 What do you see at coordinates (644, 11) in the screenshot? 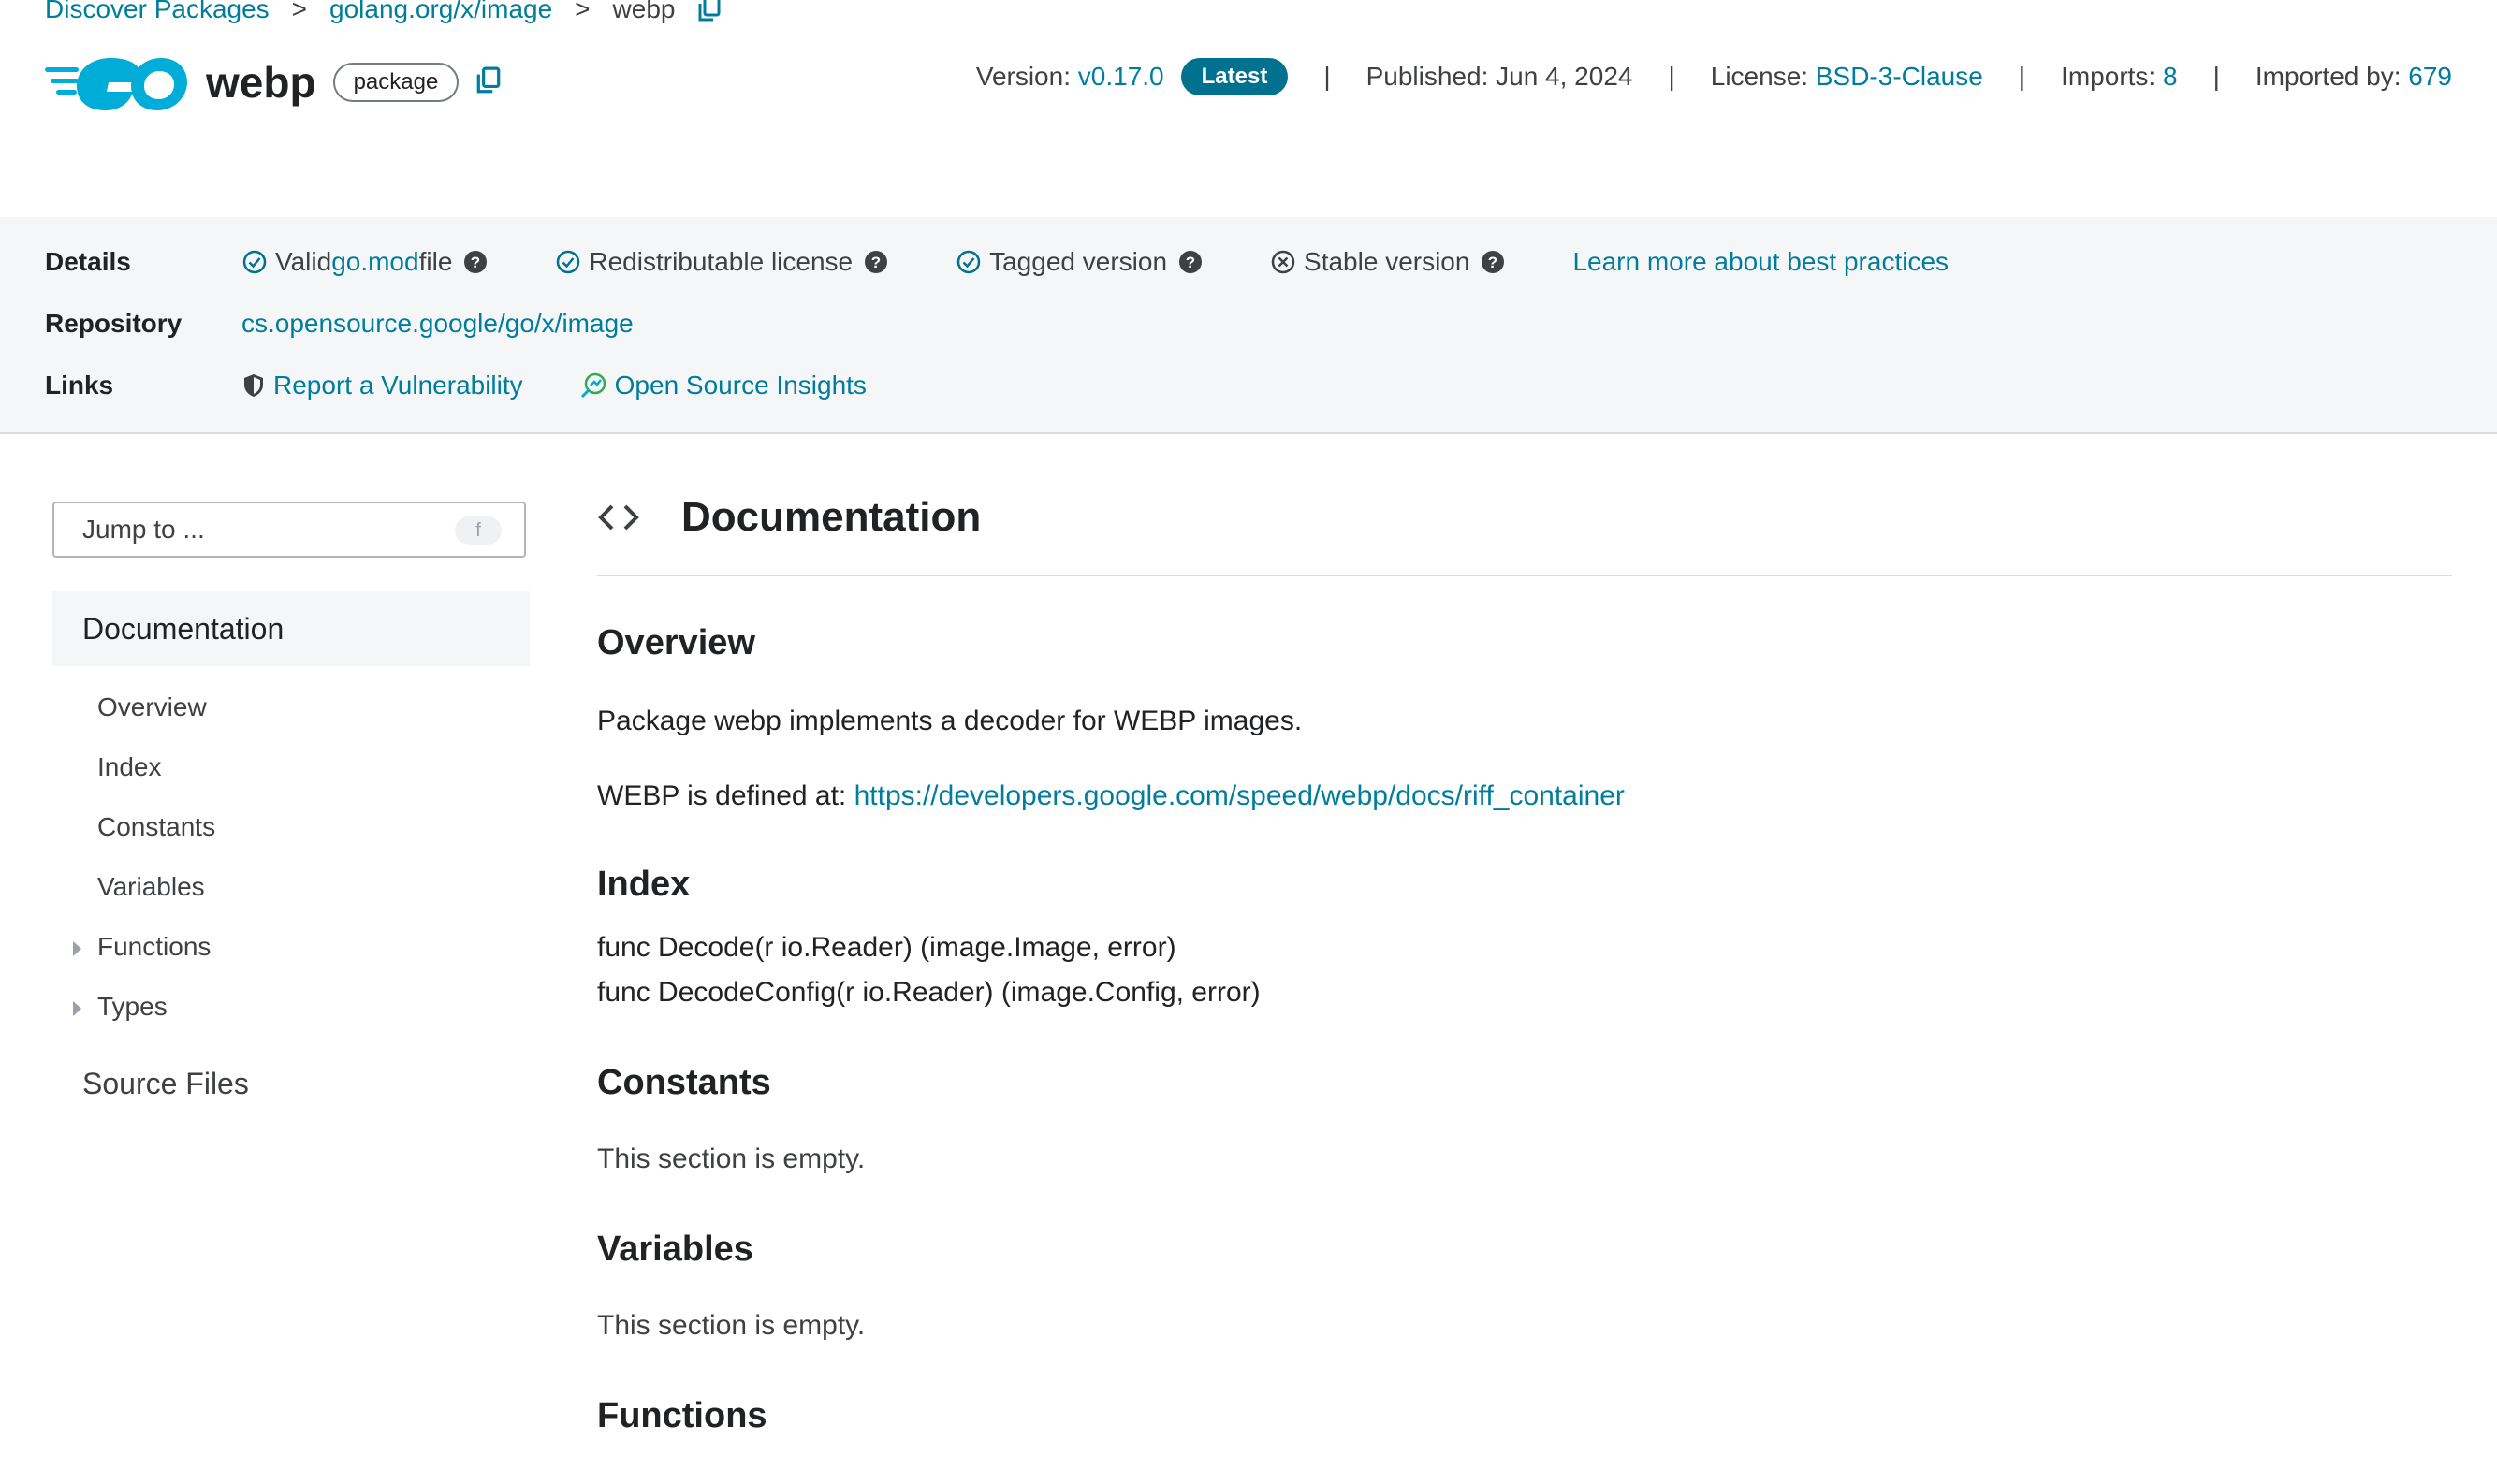
I see `breadcrumb-current: webp` at bounding box center [644, 11].